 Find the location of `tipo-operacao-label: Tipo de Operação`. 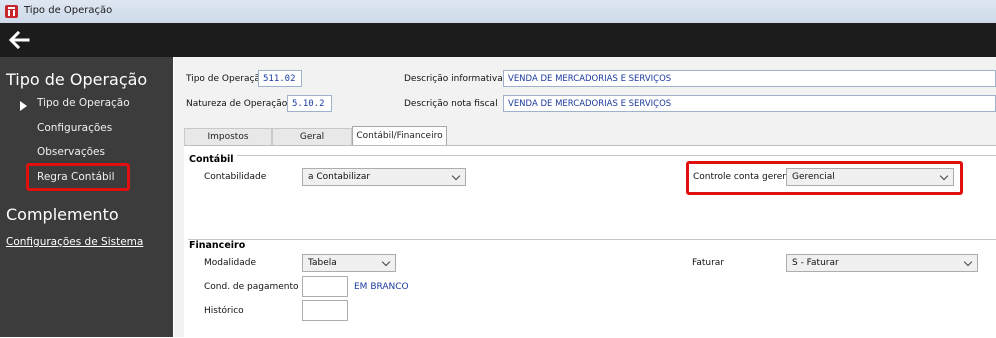

tipo-operacao-label: Tipo de Operação is located at coordinates (226, 79).